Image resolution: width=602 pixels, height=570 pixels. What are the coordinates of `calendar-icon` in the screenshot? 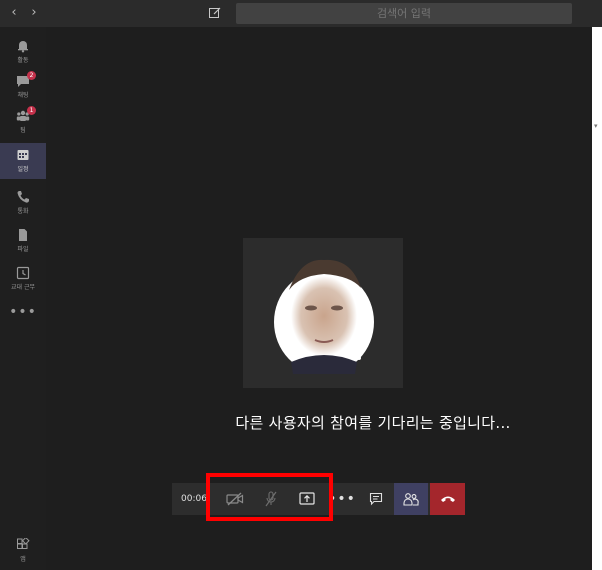 It's located at (23, 155).